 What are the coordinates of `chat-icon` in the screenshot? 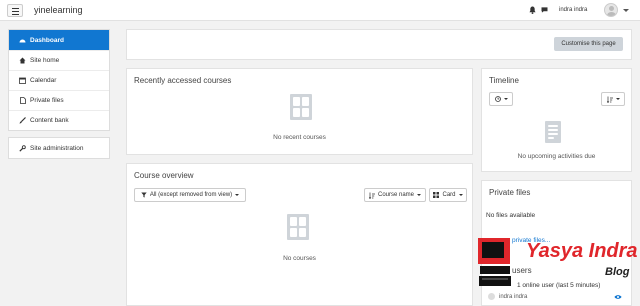 It's located at (544, 10).